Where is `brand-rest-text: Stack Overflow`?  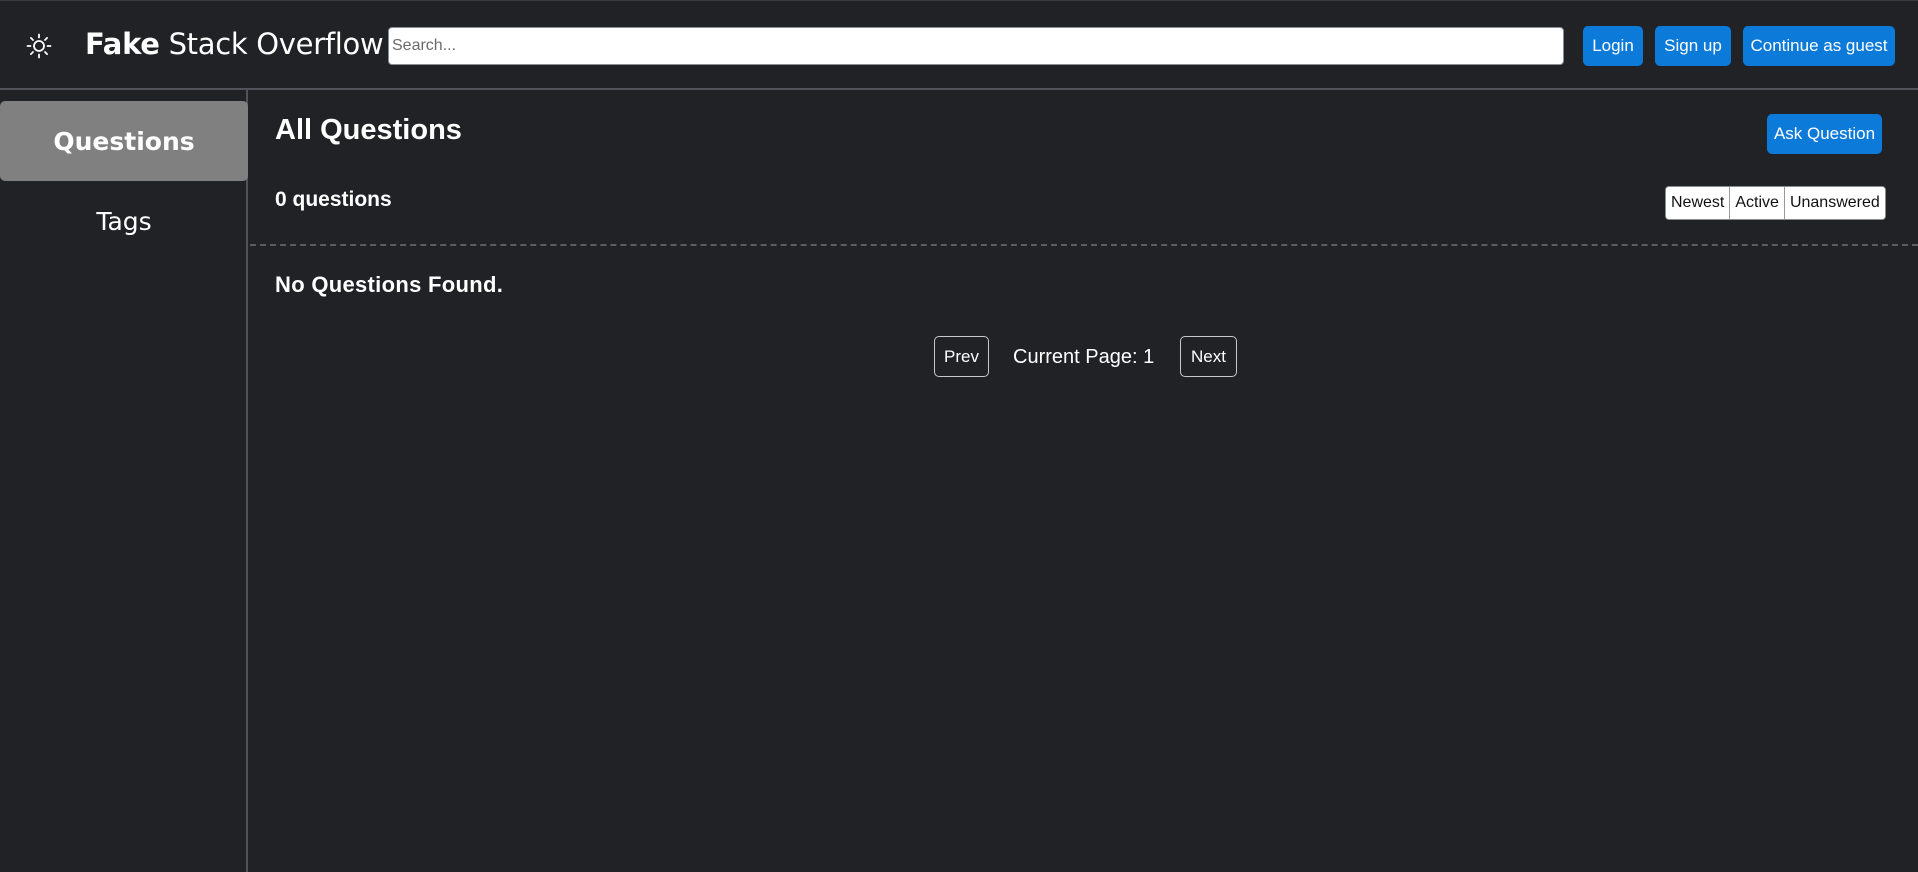
brand-rest-text: Stack Overflow is located at coordinates (271, 44).